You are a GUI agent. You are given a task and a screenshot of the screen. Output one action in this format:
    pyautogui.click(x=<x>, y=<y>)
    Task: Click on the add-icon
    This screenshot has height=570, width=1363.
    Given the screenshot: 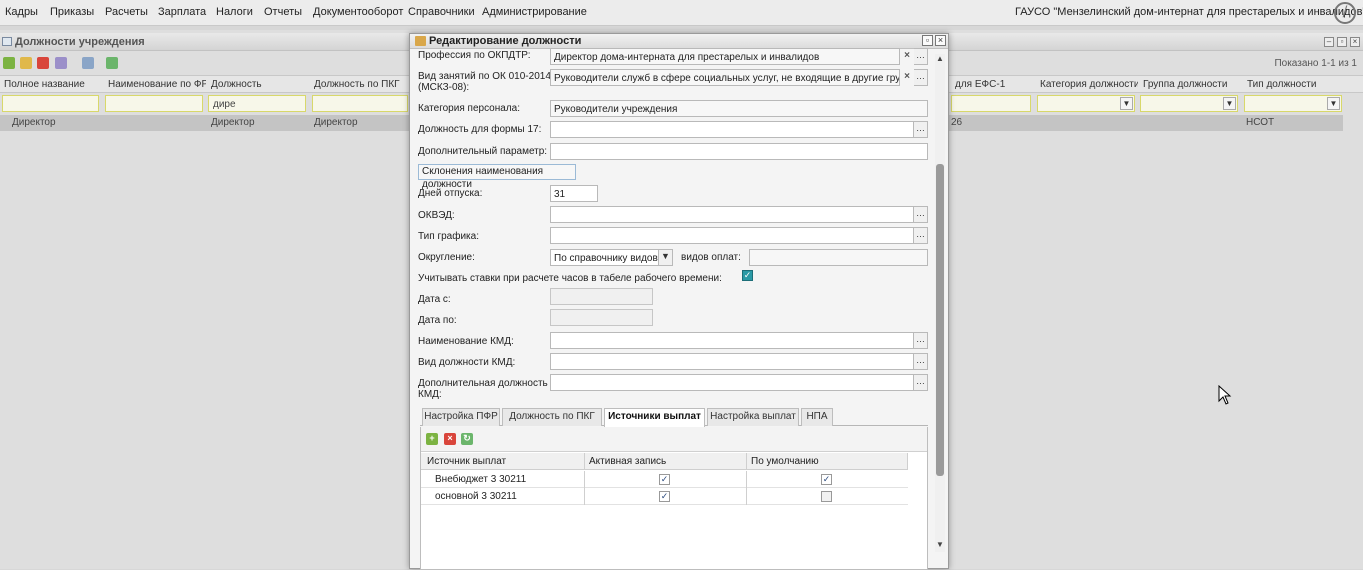 What is the action you would take?
    pyautogui.click(x=9, y=63)
    